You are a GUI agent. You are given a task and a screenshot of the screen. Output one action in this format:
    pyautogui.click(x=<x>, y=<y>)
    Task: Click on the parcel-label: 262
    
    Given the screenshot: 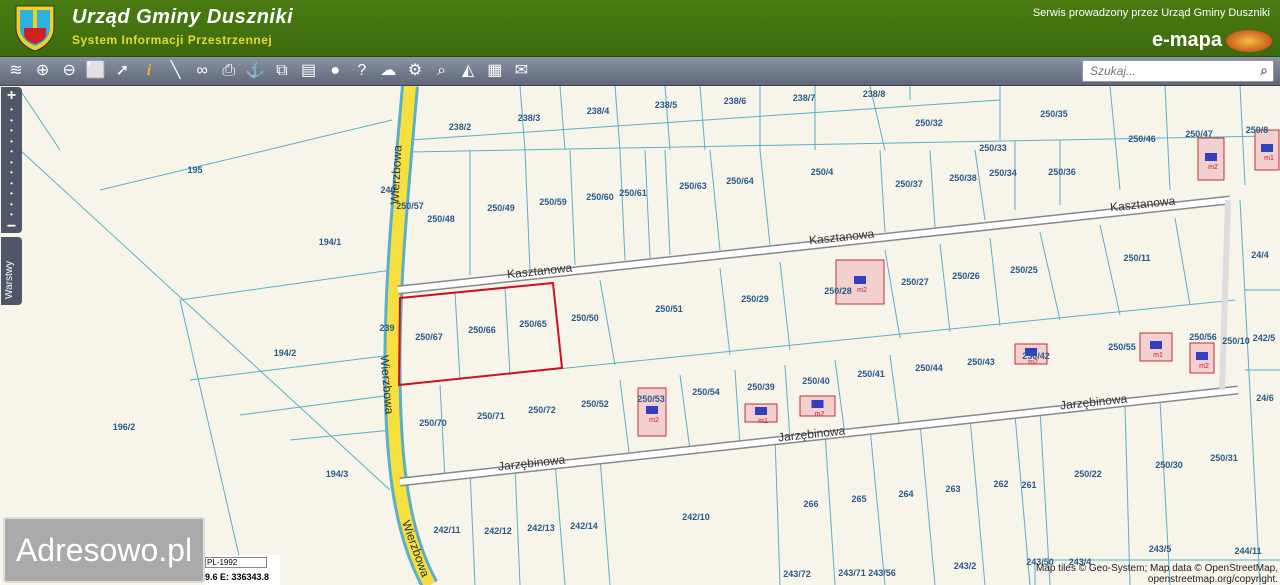 What is the action you would take?
    pyautogui.click(x=1000, y=484)
    